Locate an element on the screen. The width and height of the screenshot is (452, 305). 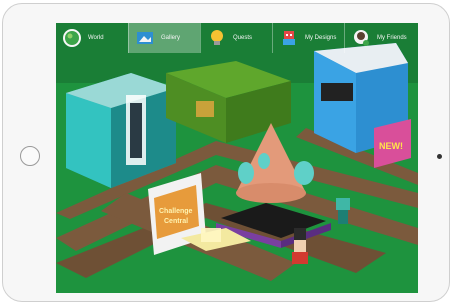
lightbulb-icon is located at coordinates (217, 38).